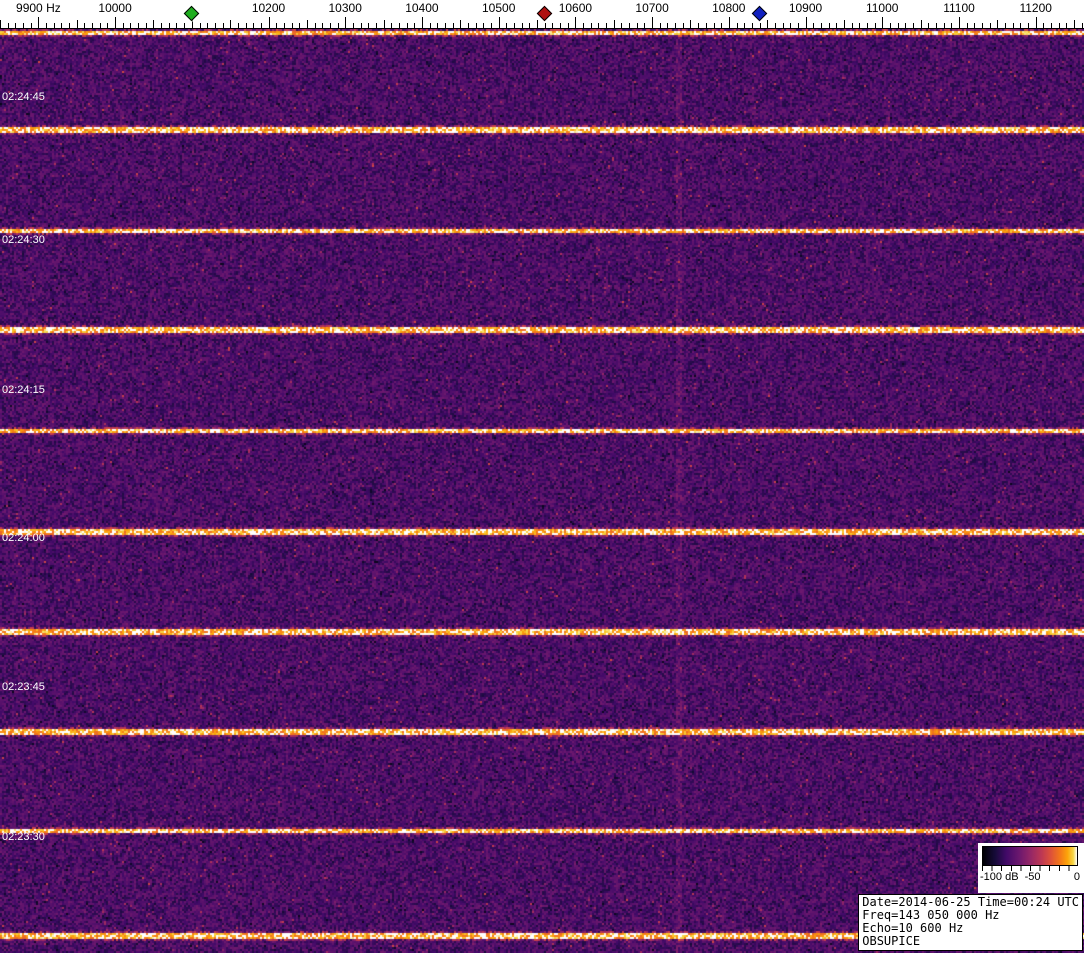 The image size is (1084, 953). What do you see at coordinates (115, 8) in the screenshot?
I see `frequency-tick-label: 10000` at bounding box center [115, 8].